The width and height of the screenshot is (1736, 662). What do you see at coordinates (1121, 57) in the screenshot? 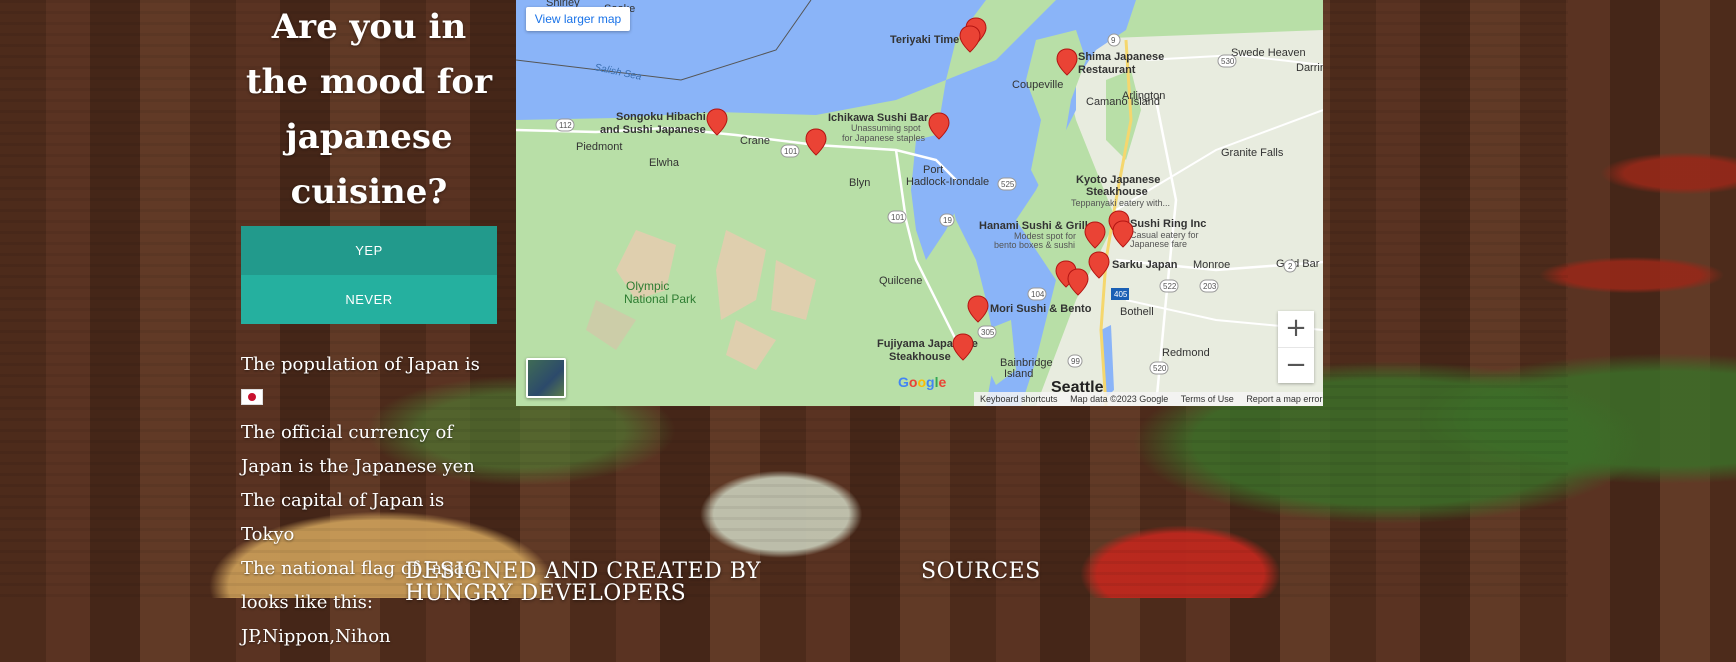
I see `svg-text: Shima Japanese` at bounding box center [1121, 57].